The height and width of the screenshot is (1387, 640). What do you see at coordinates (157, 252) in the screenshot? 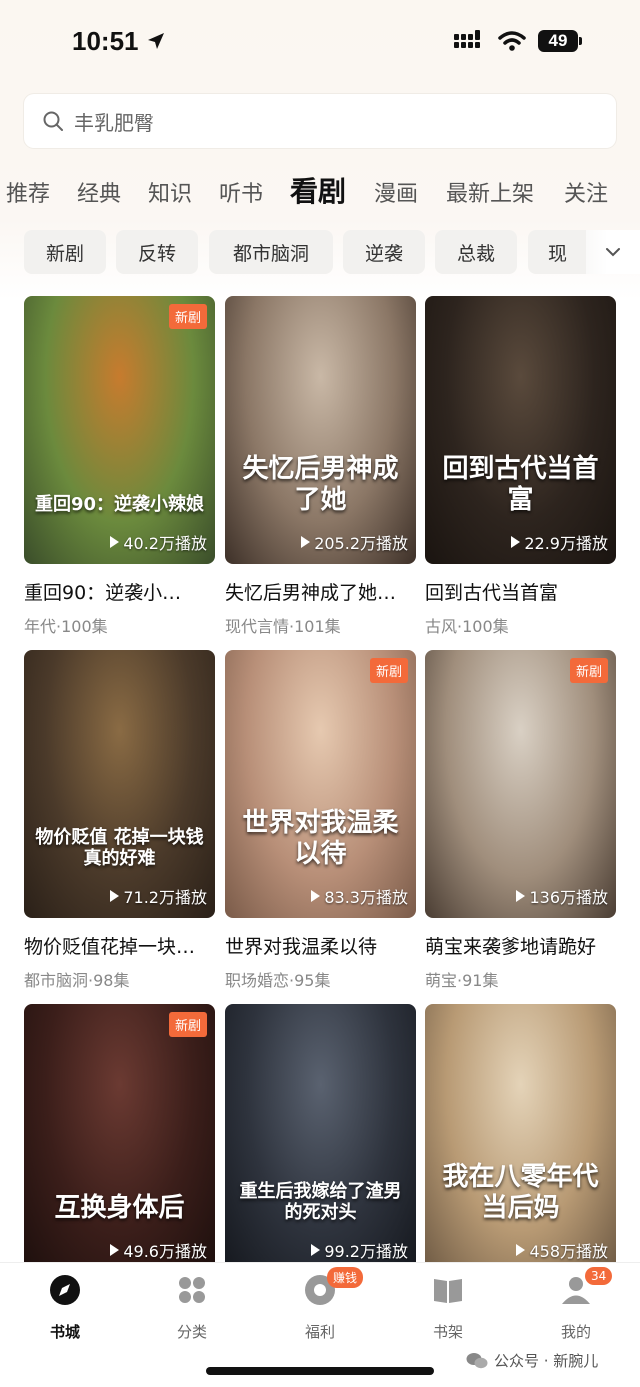
I see `chip-twist: 反转` at bounding box center [157, 252].